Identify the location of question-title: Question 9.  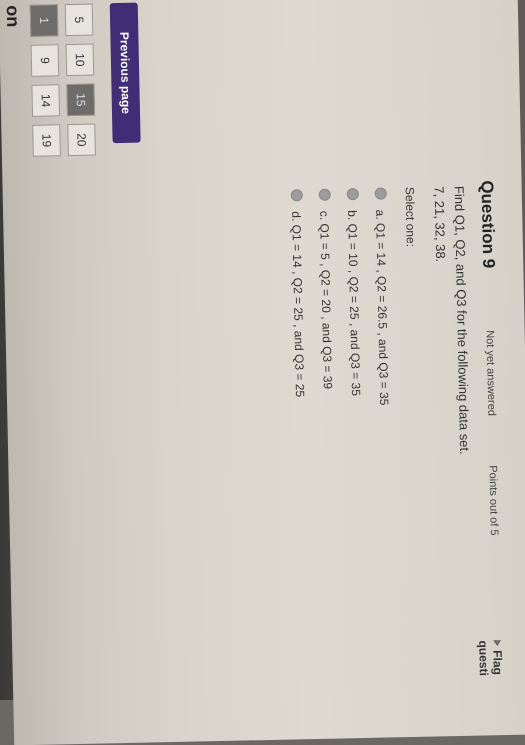
(488, 224).